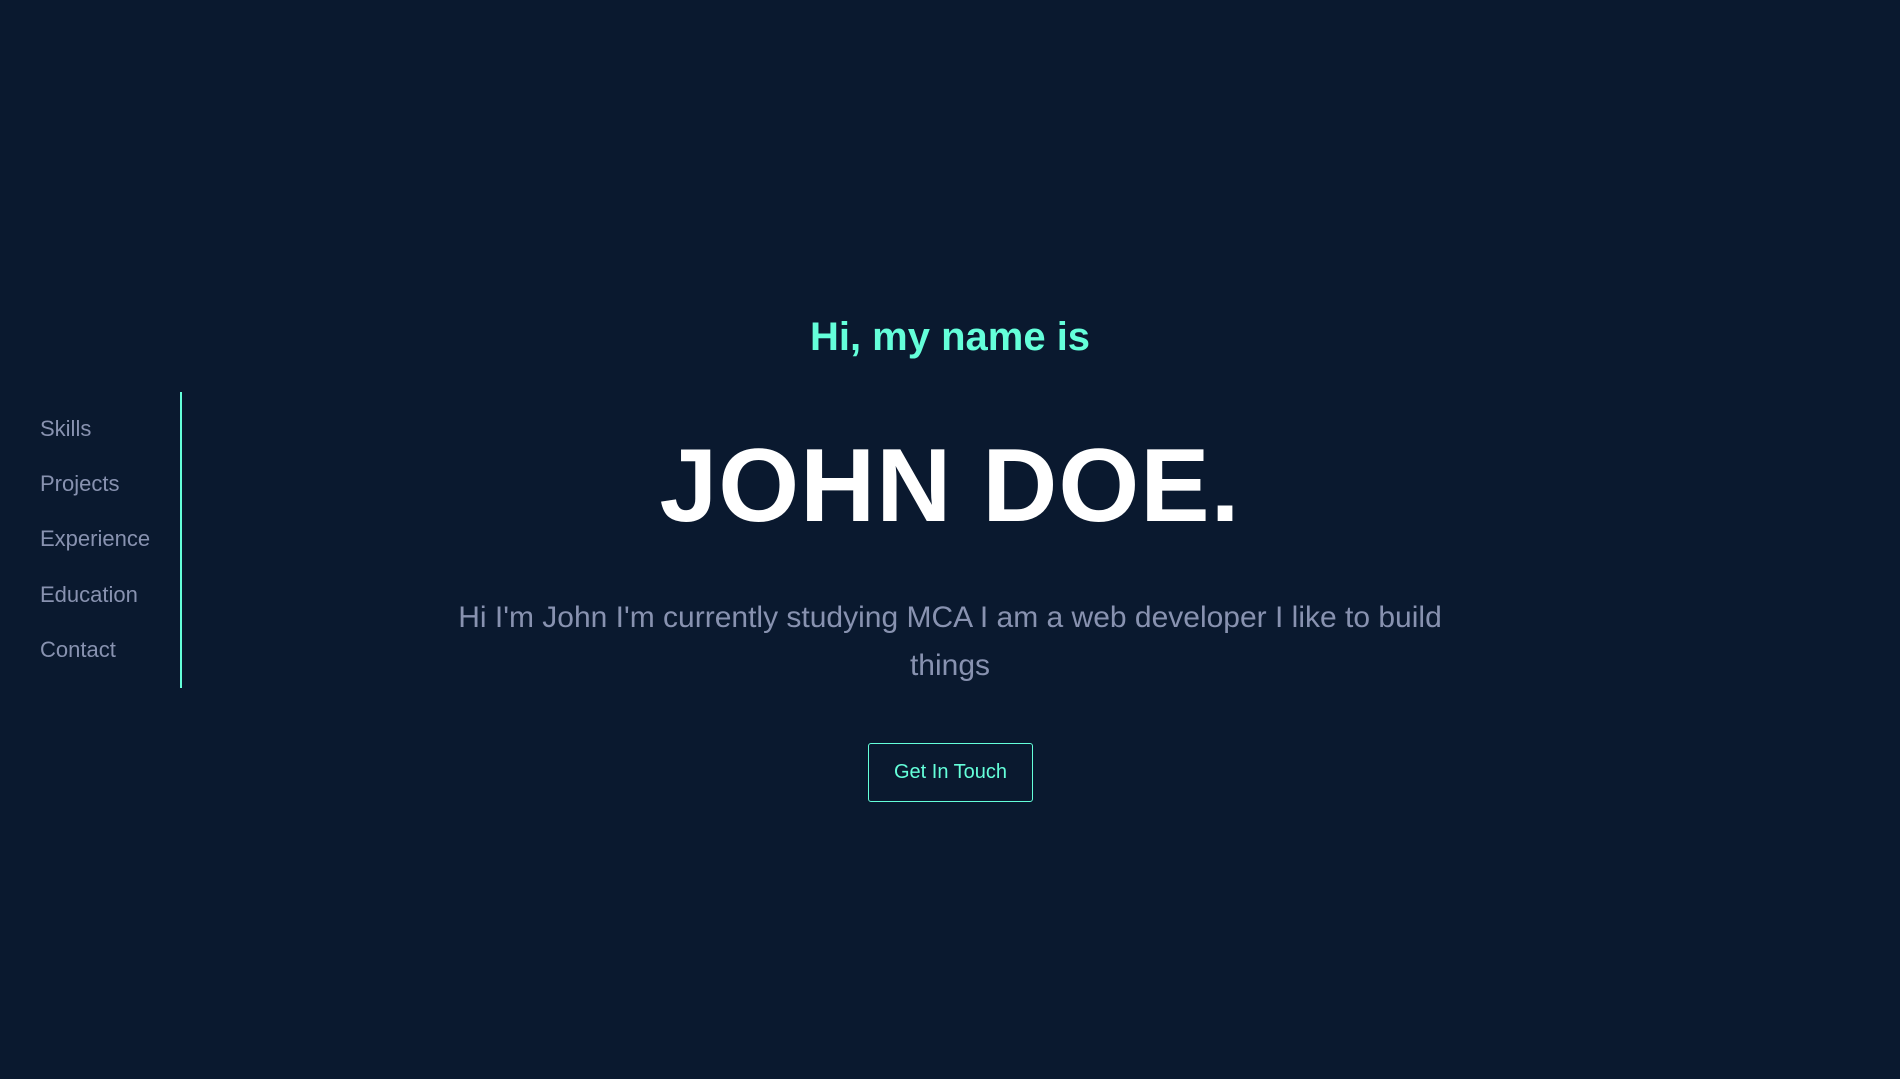 This screenshot has width=1900, height=1079. What do you see at coordinates (950, 772) in the screenshot?
I see `get-in-touch-button: Get In Touch` at bounding box center [950, 772].